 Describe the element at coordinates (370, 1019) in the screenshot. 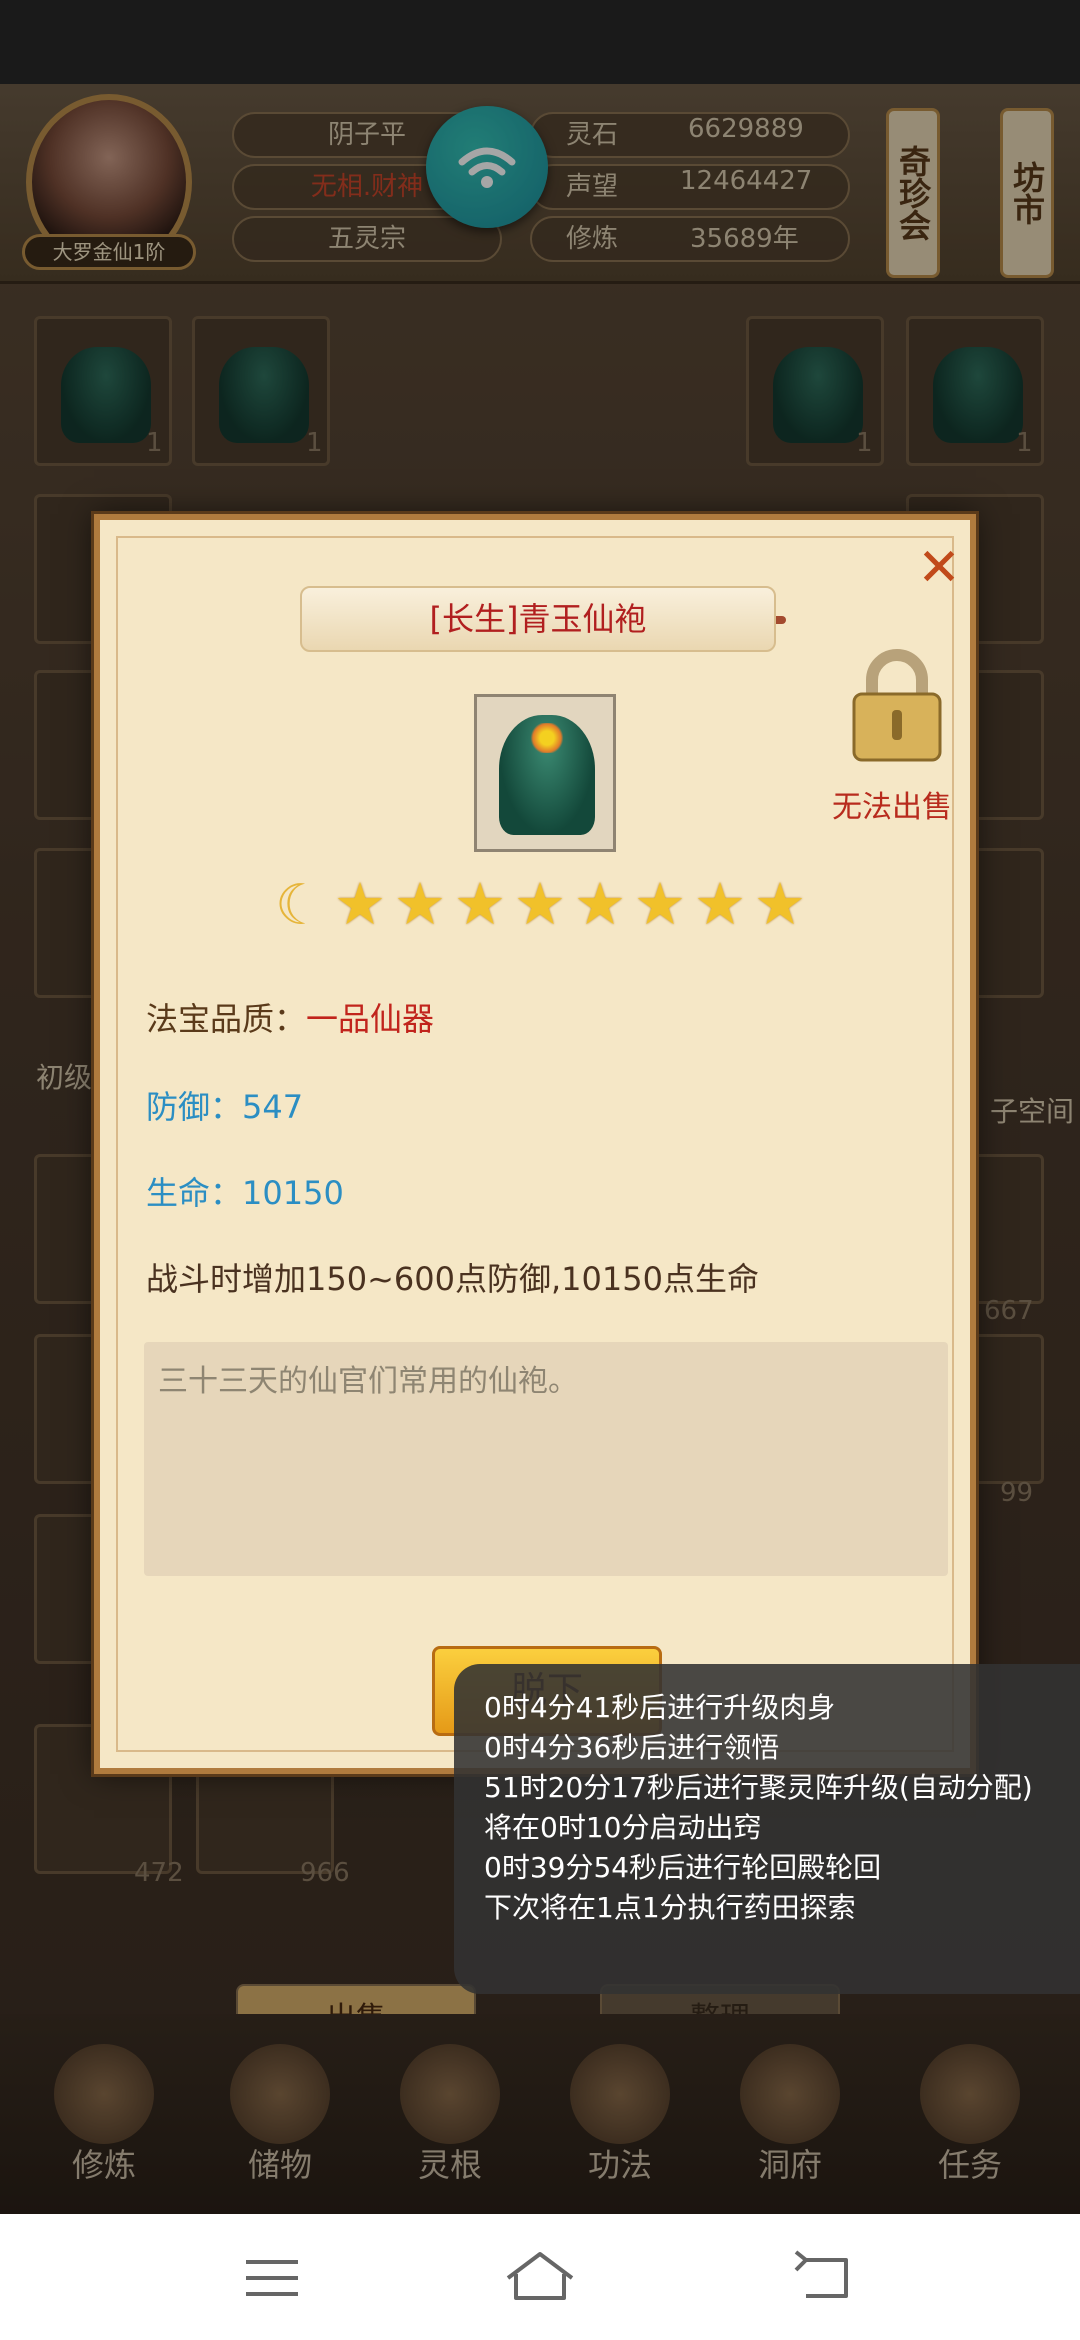

I see `quality-value: 一品仙器` at that location.